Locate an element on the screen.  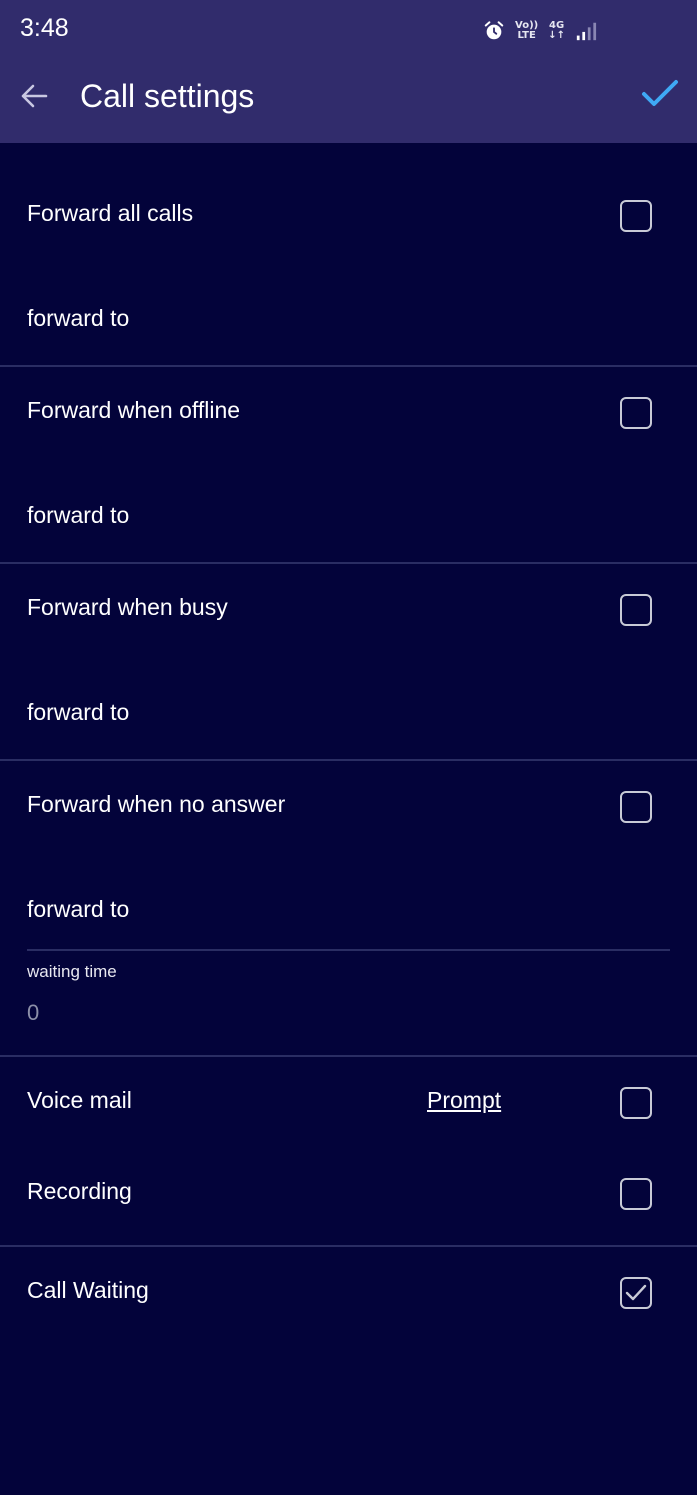
arrow-left-icon is located at coordinates (34, 96).